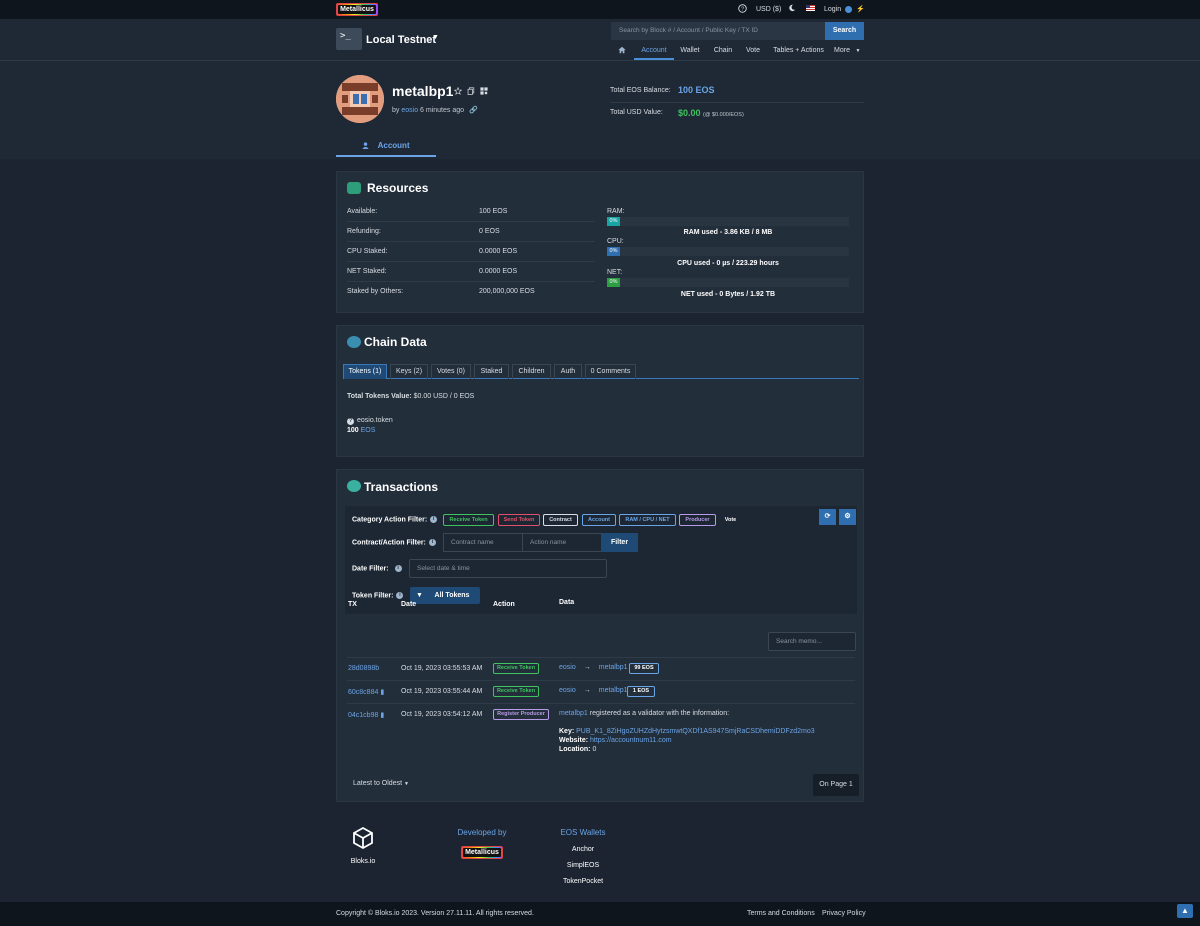  I want to click on tab-staked: Staked, so click(491, 371).